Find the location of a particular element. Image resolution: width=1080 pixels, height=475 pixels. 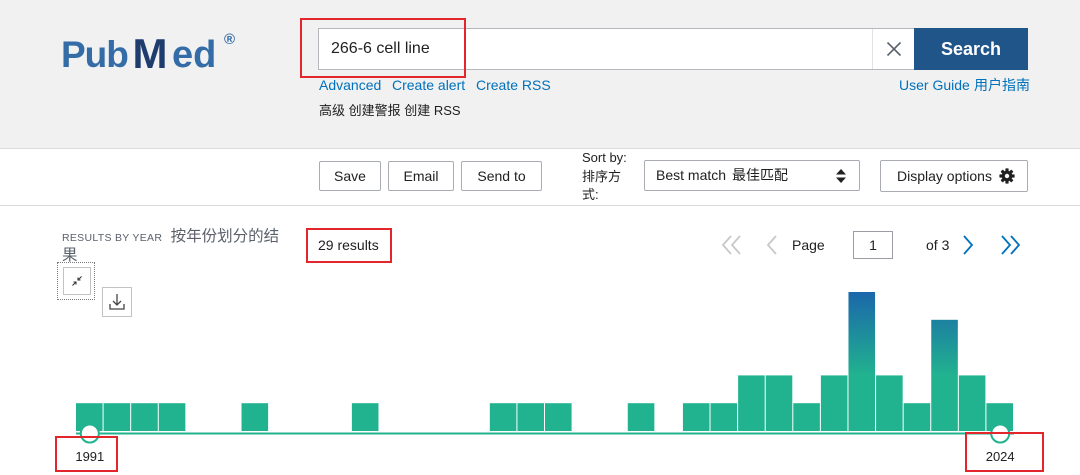

last-page-button is located at coordinates (1010, 246).